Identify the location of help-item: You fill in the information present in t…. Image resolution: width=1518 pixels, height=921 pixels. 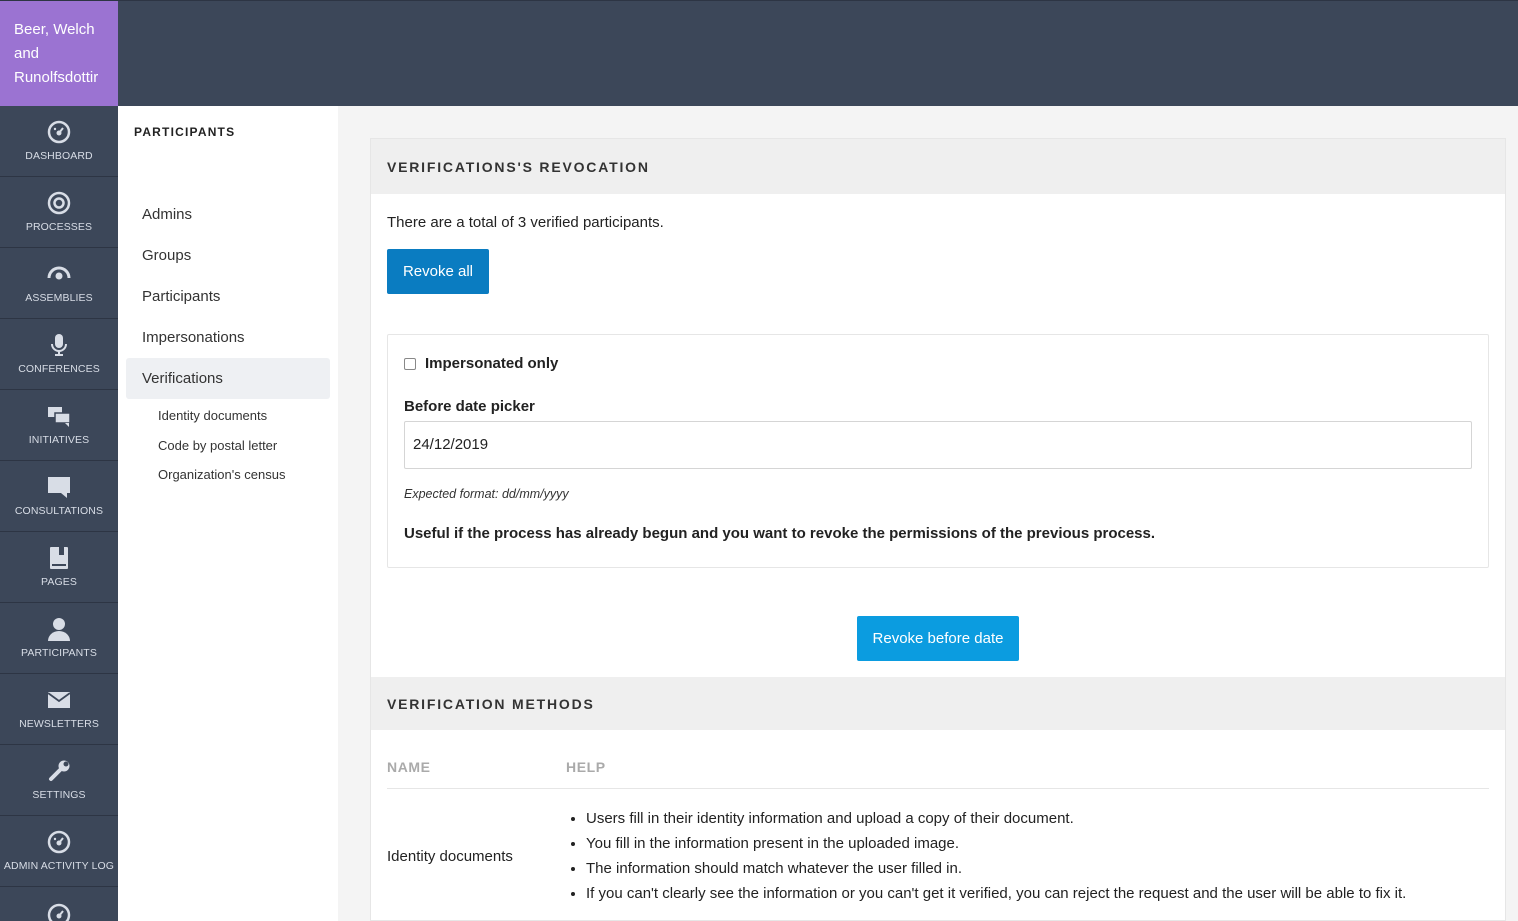
(996, 843).